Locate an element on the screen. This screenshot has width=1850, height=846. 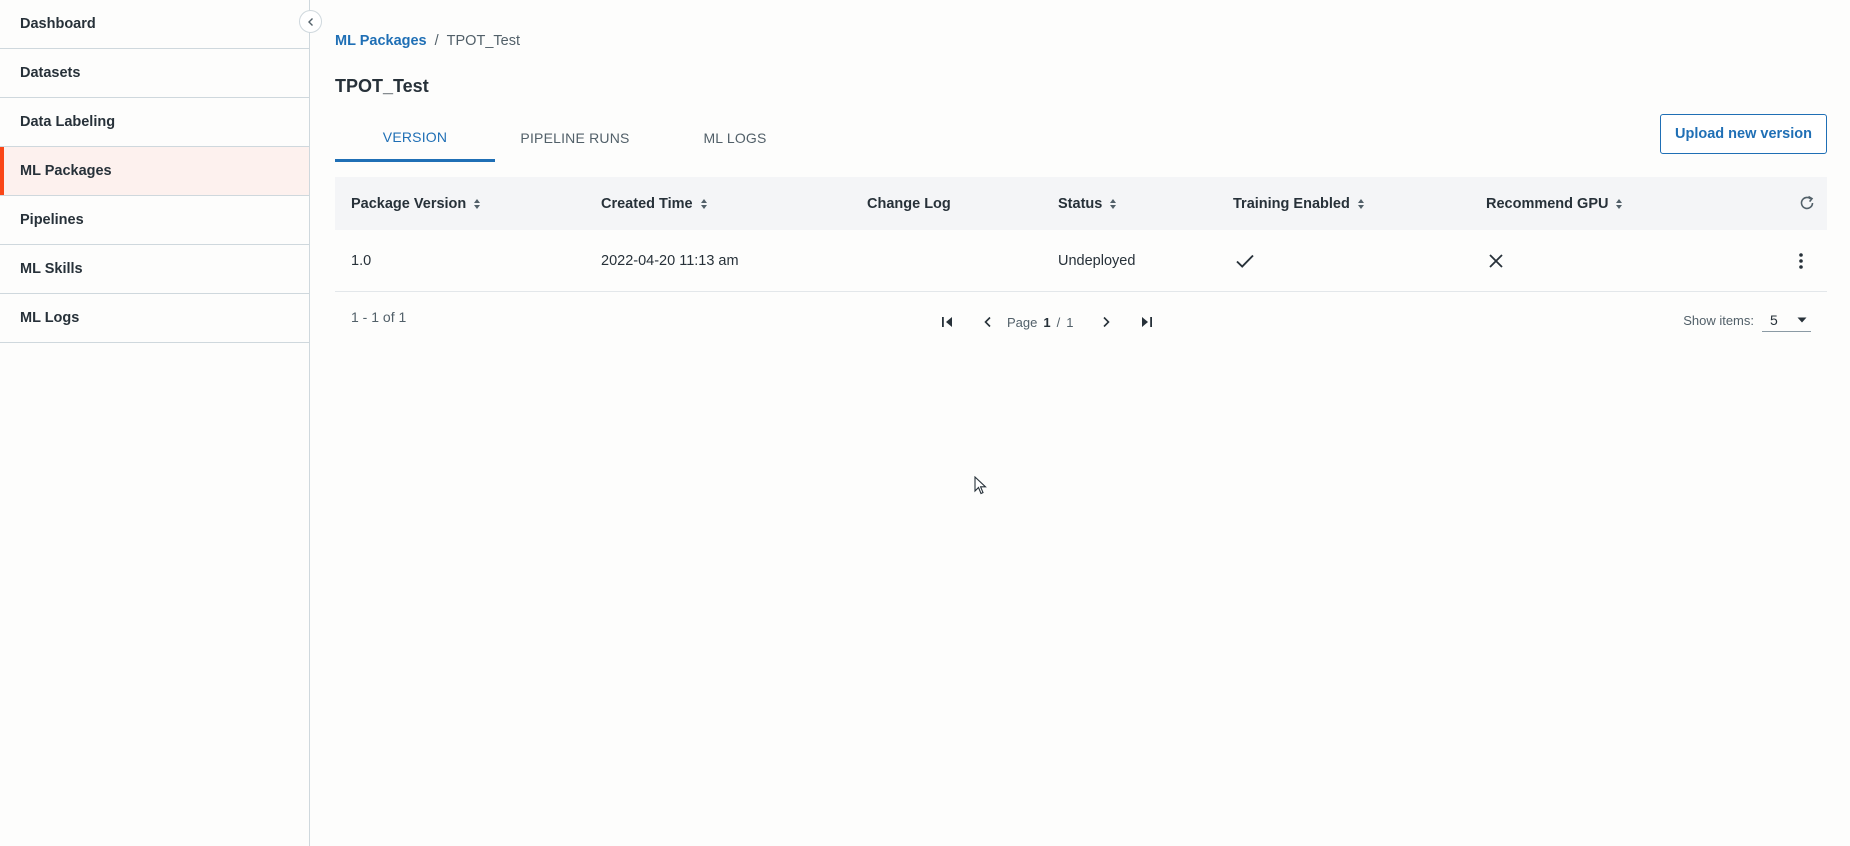
tab-pipeline-runs: PIPELINE RUNS is located at coordinates (575, 138).